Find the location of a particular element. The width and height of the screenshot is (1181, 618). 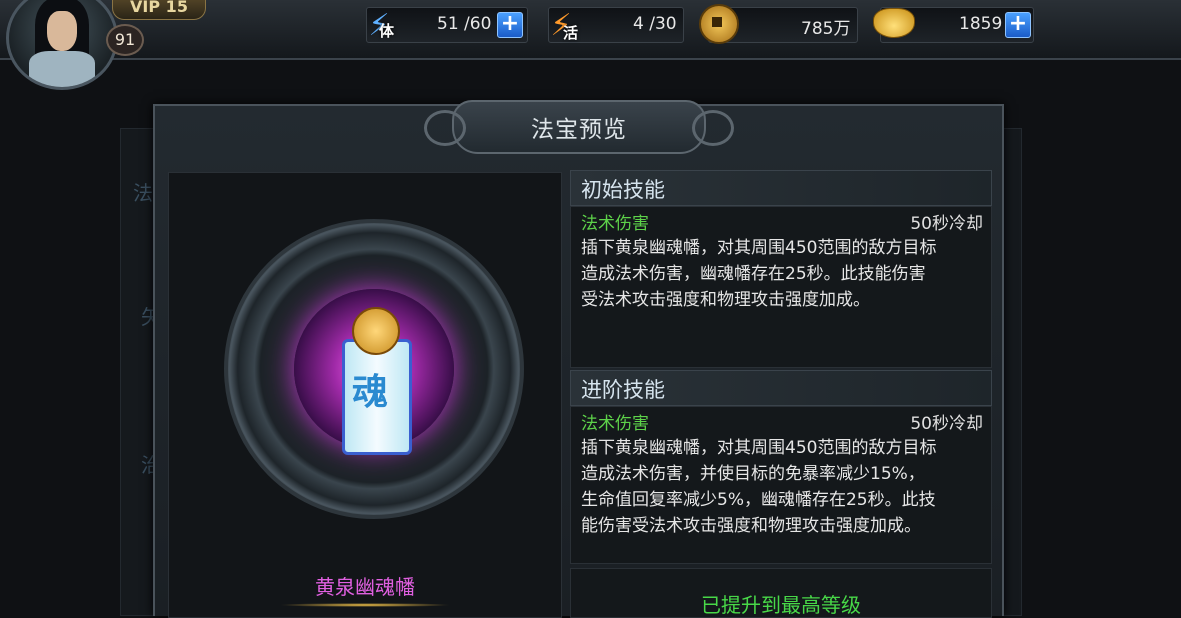

skull-icon is located at coordinates (376, 331).